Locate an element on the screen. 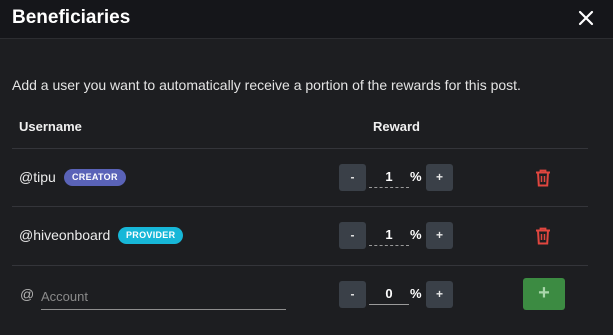 This screenshot has height=335, width=613. dialog-title: Beneficiaries is located at coordinates (71, 17).